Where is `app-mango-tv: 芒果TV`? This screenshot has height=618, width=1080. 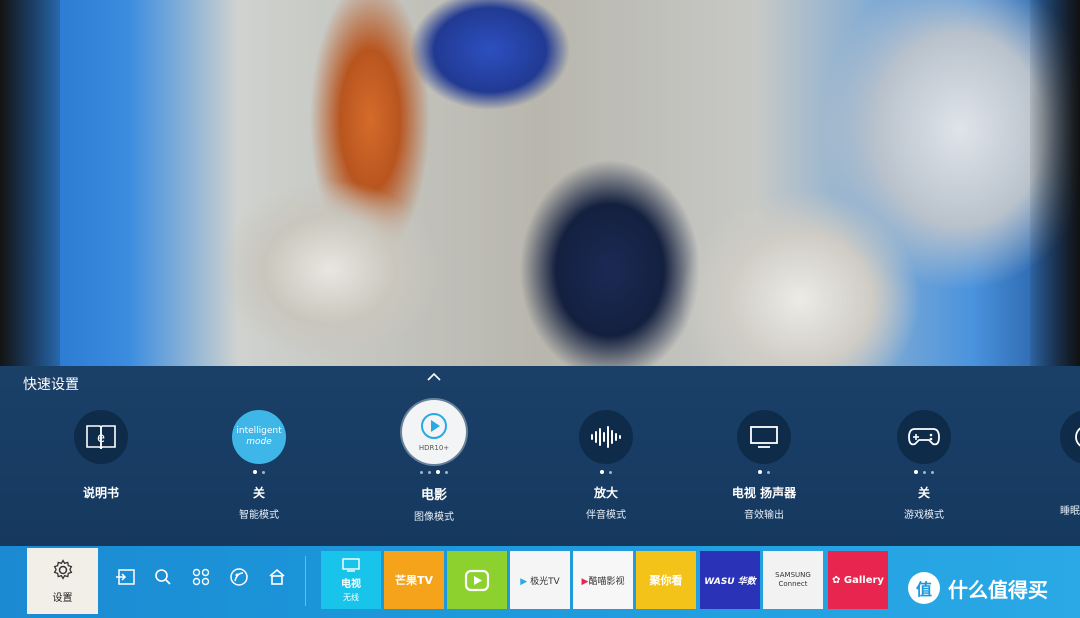 app-mango-tv: 芒果TV is located at coordinates (414, 580).